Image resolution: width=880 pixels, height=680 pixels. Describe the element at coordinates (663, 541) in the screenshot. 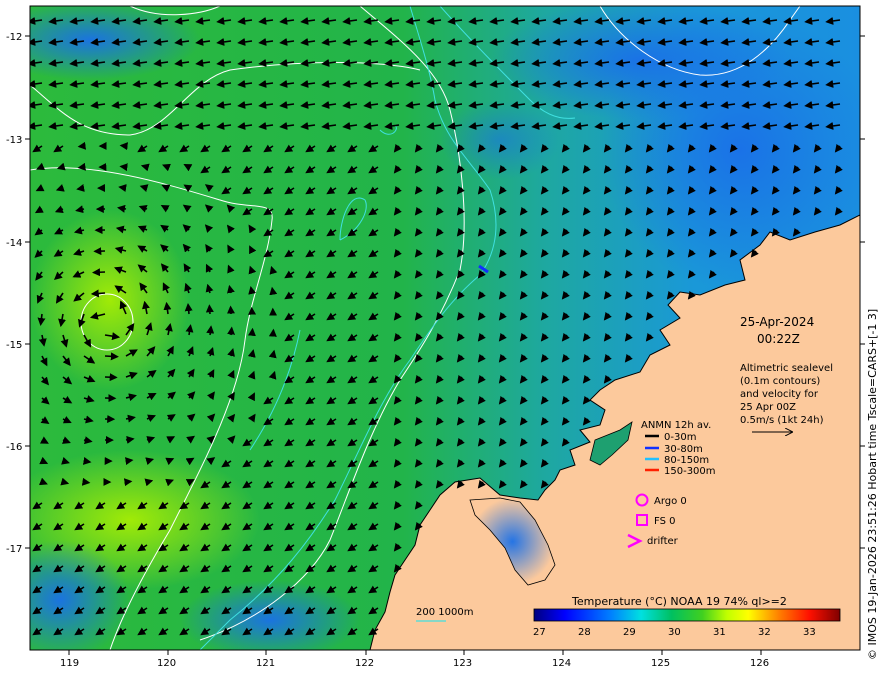

I see `drifter-label: drifter` at that location.